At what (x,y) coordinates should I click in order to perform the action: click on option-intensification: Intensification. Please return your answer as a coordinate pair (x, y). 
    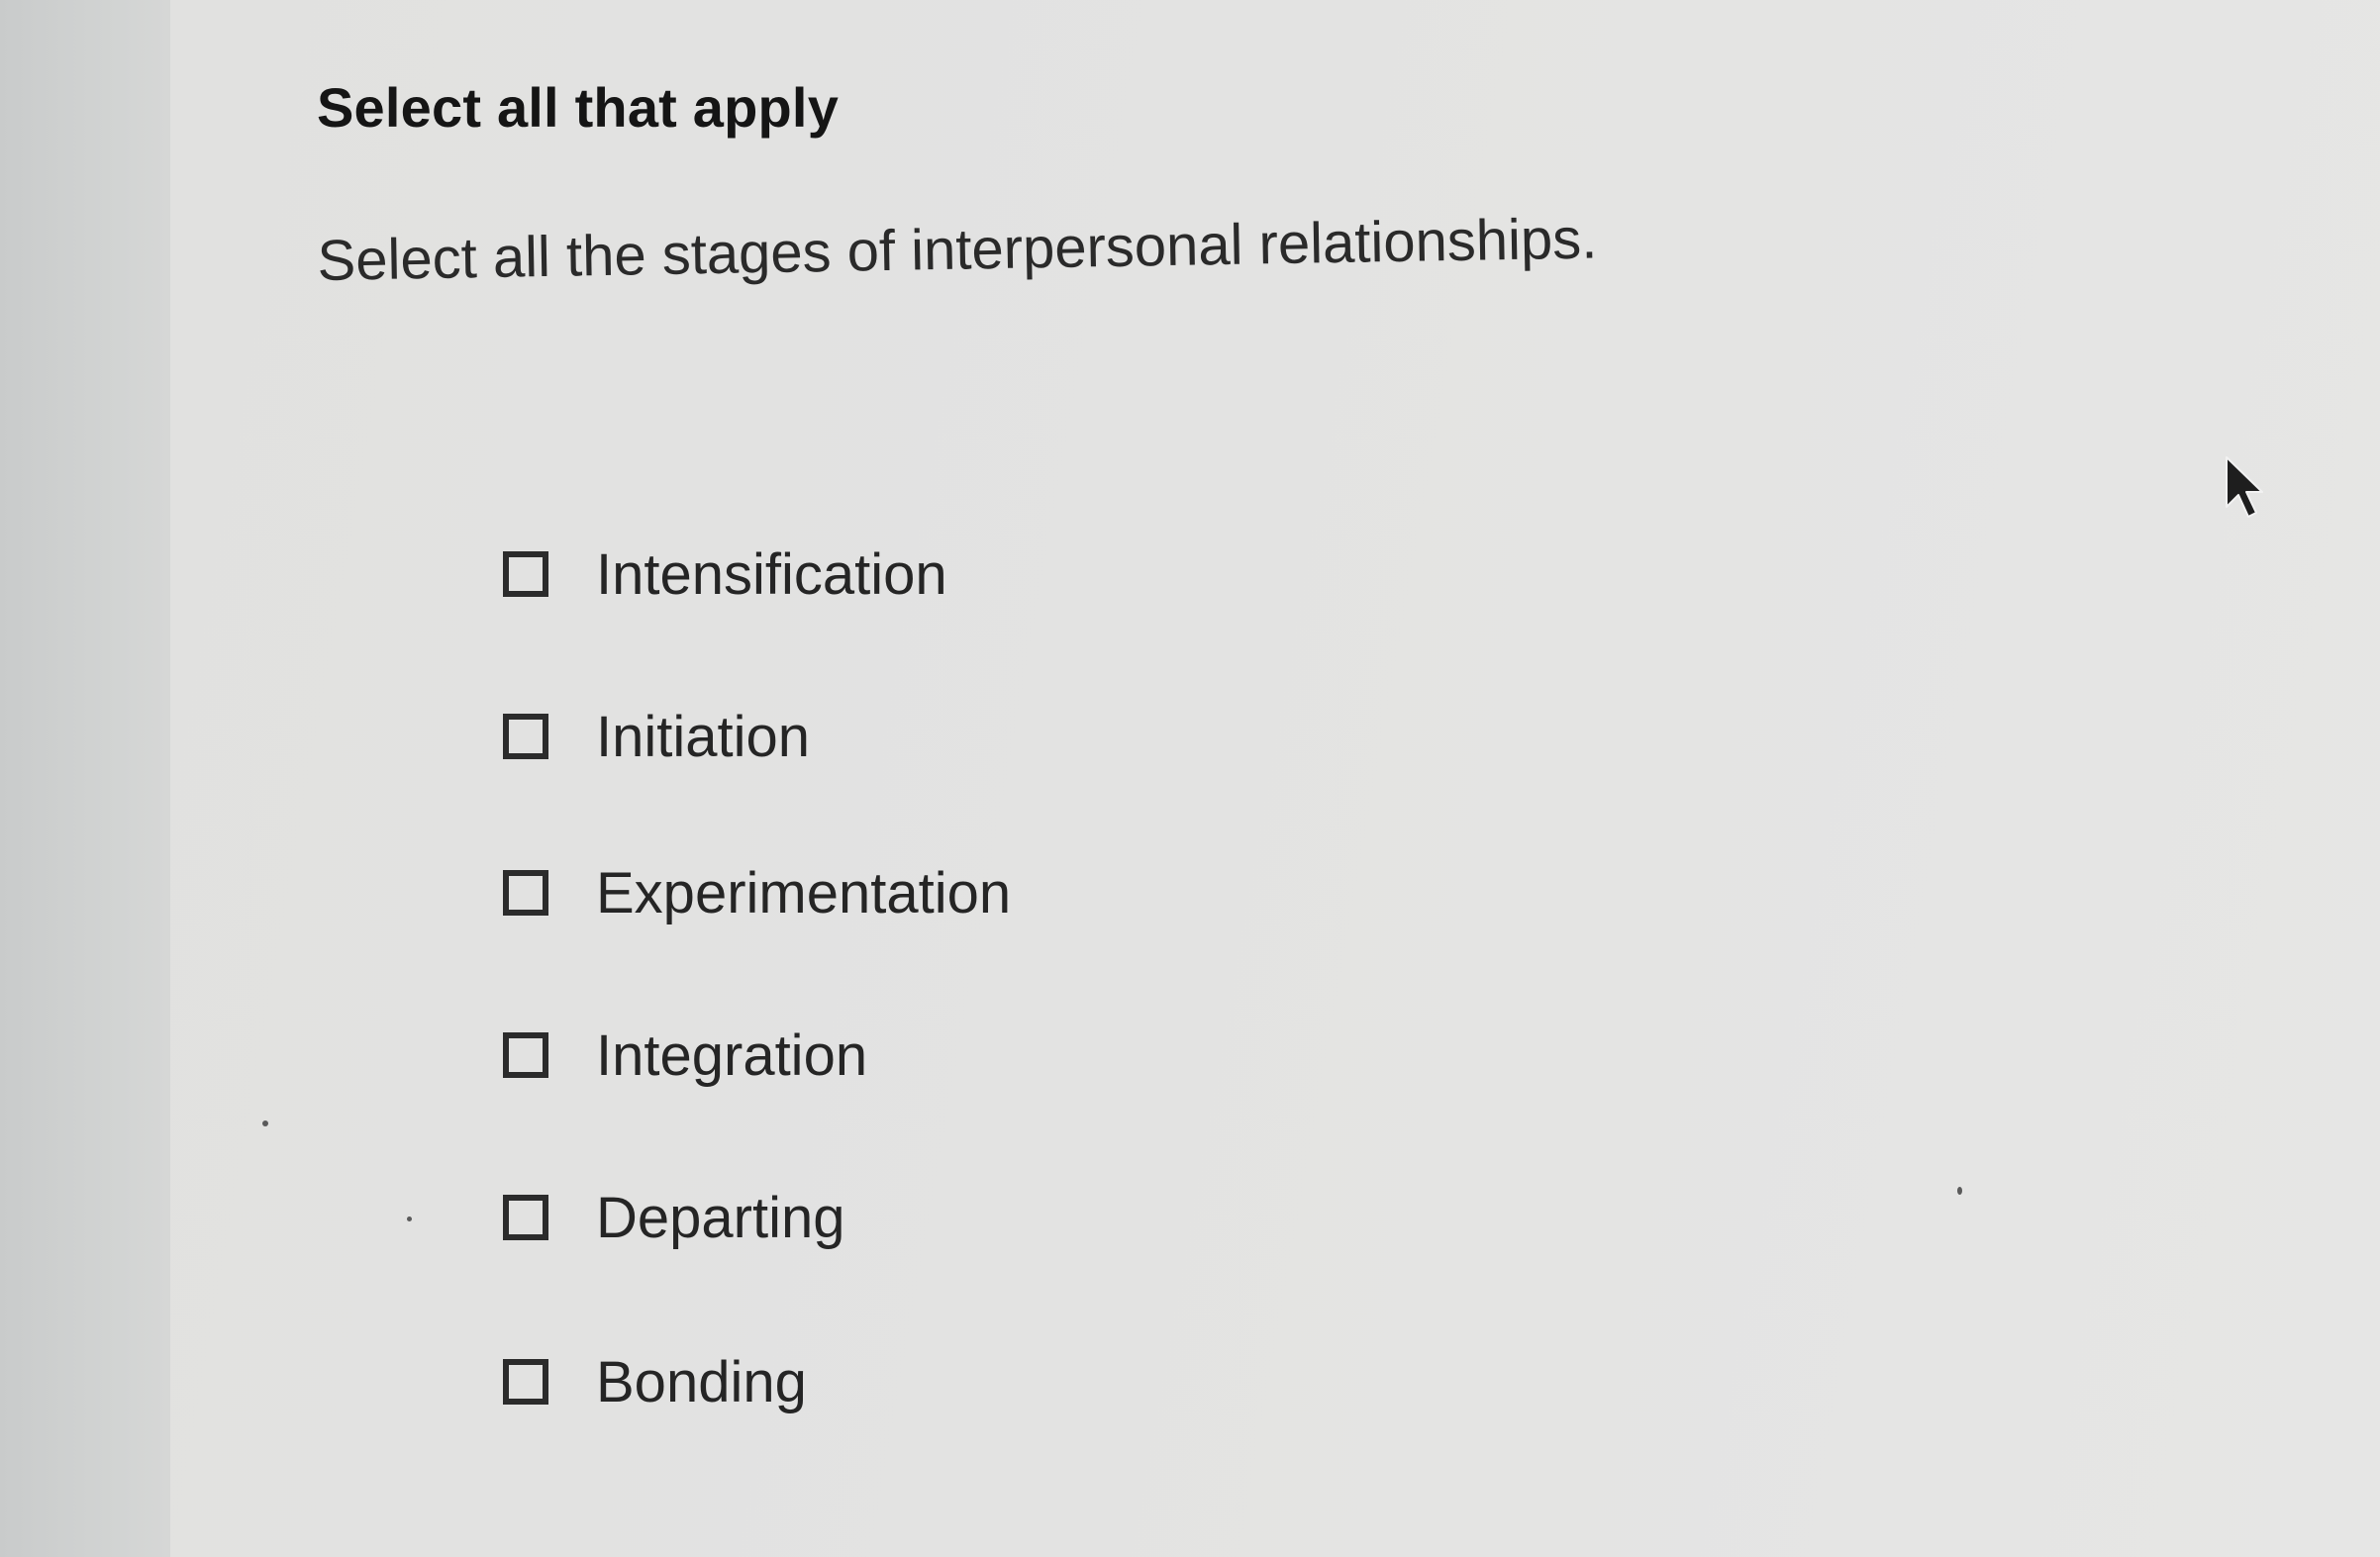
    Looking at the image, I should click on (725, 574).